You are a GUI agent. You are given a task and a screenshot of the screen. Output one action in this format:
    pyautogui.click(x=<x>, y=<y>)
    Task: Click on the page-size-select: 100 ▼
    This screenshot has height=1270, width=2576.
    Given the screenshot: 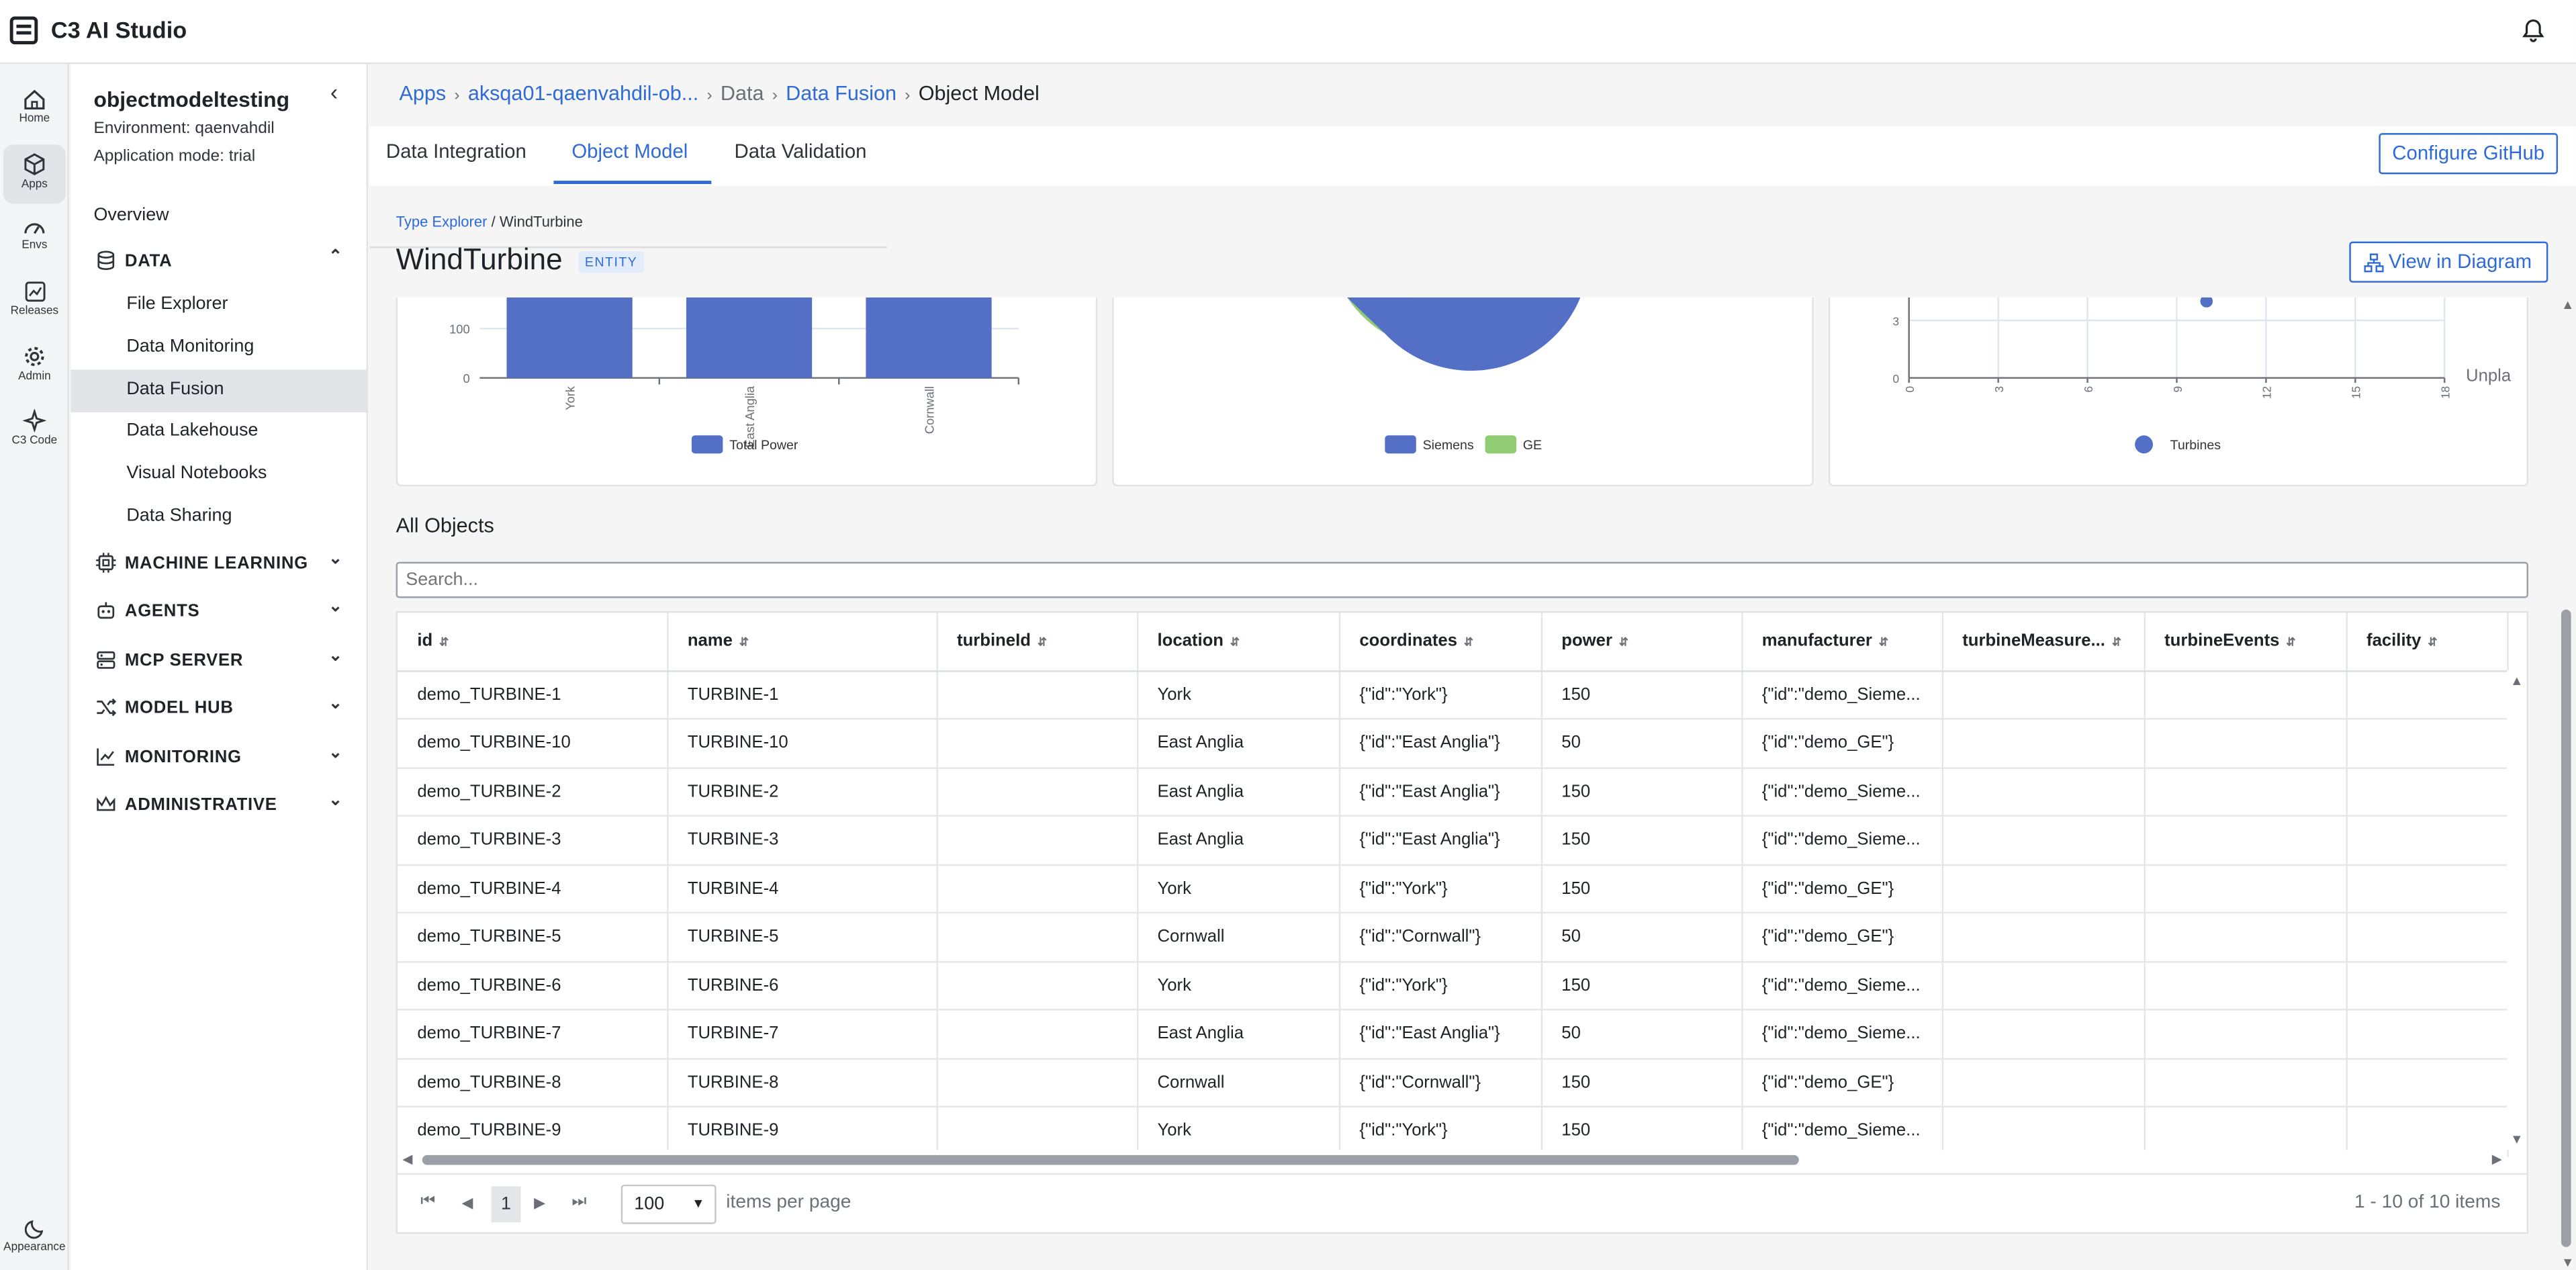 What is the action you would take?
    pyautogui.click(x=668, y=1204)
    